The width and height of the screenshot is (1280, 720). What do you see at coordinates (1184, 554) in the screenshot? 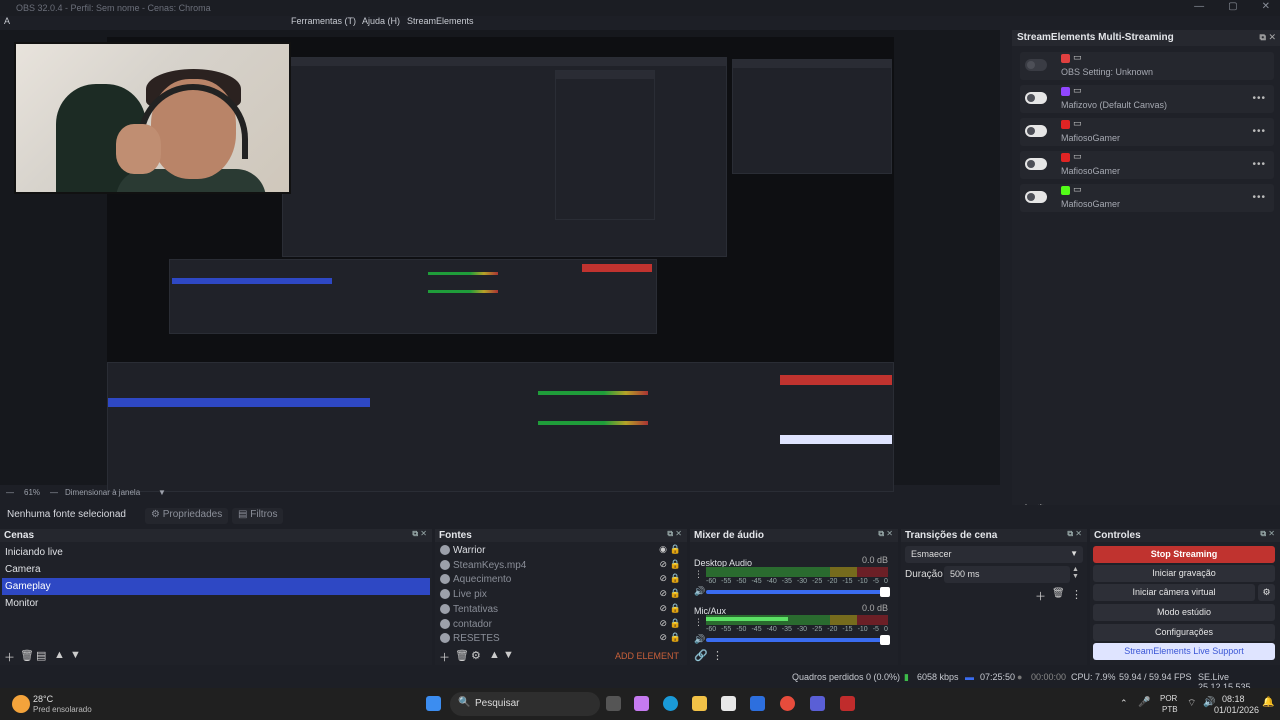
I see `stop-streaming-button: Stop Streaming` at bounding box center [1184, 554].